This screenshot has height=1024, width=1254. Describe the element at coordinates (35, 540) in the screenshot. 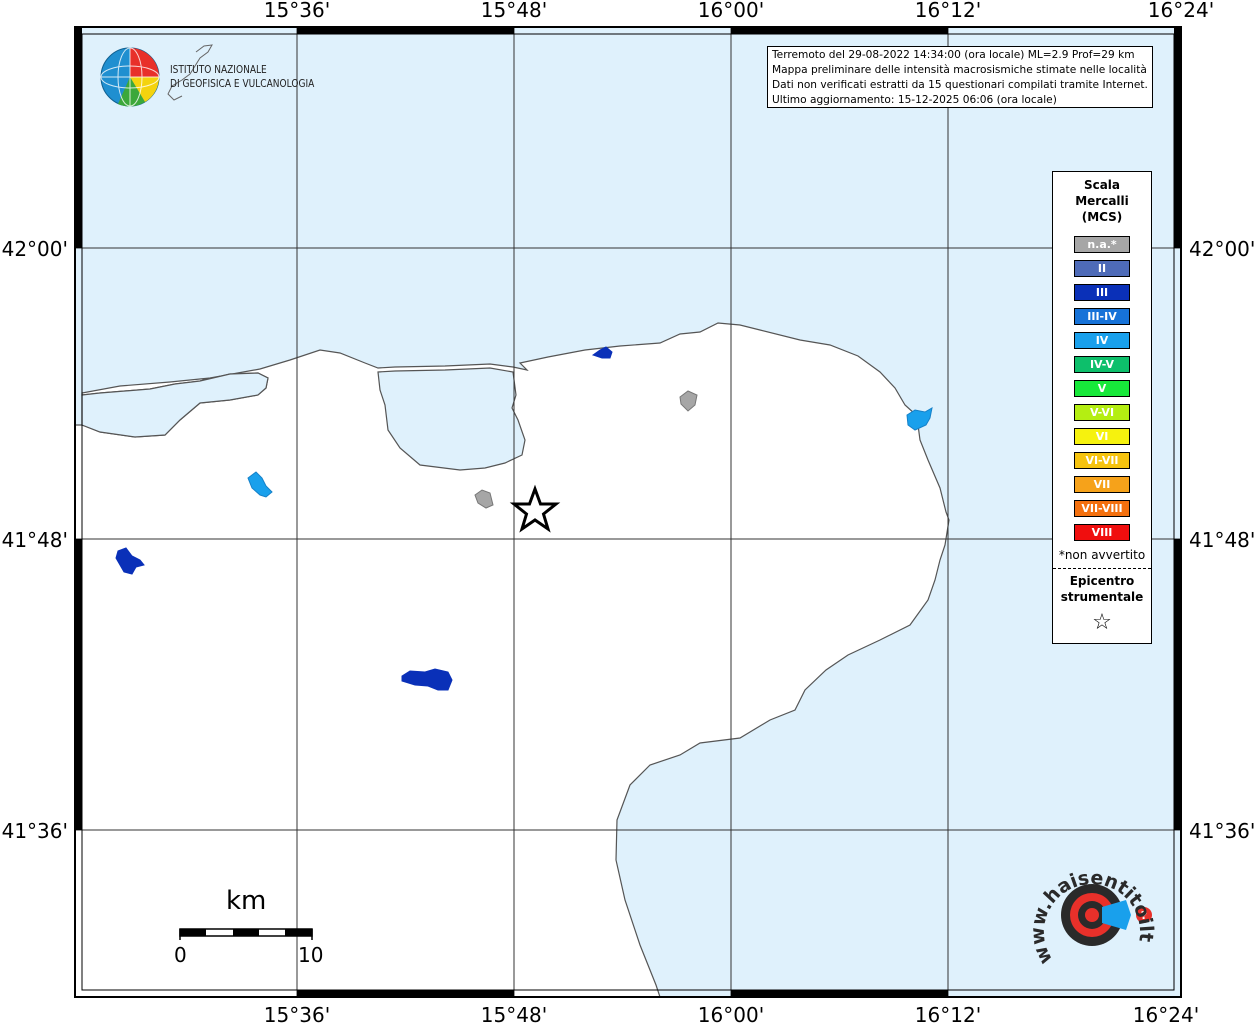

I see `lat-label-left: 41°48'` at that location.